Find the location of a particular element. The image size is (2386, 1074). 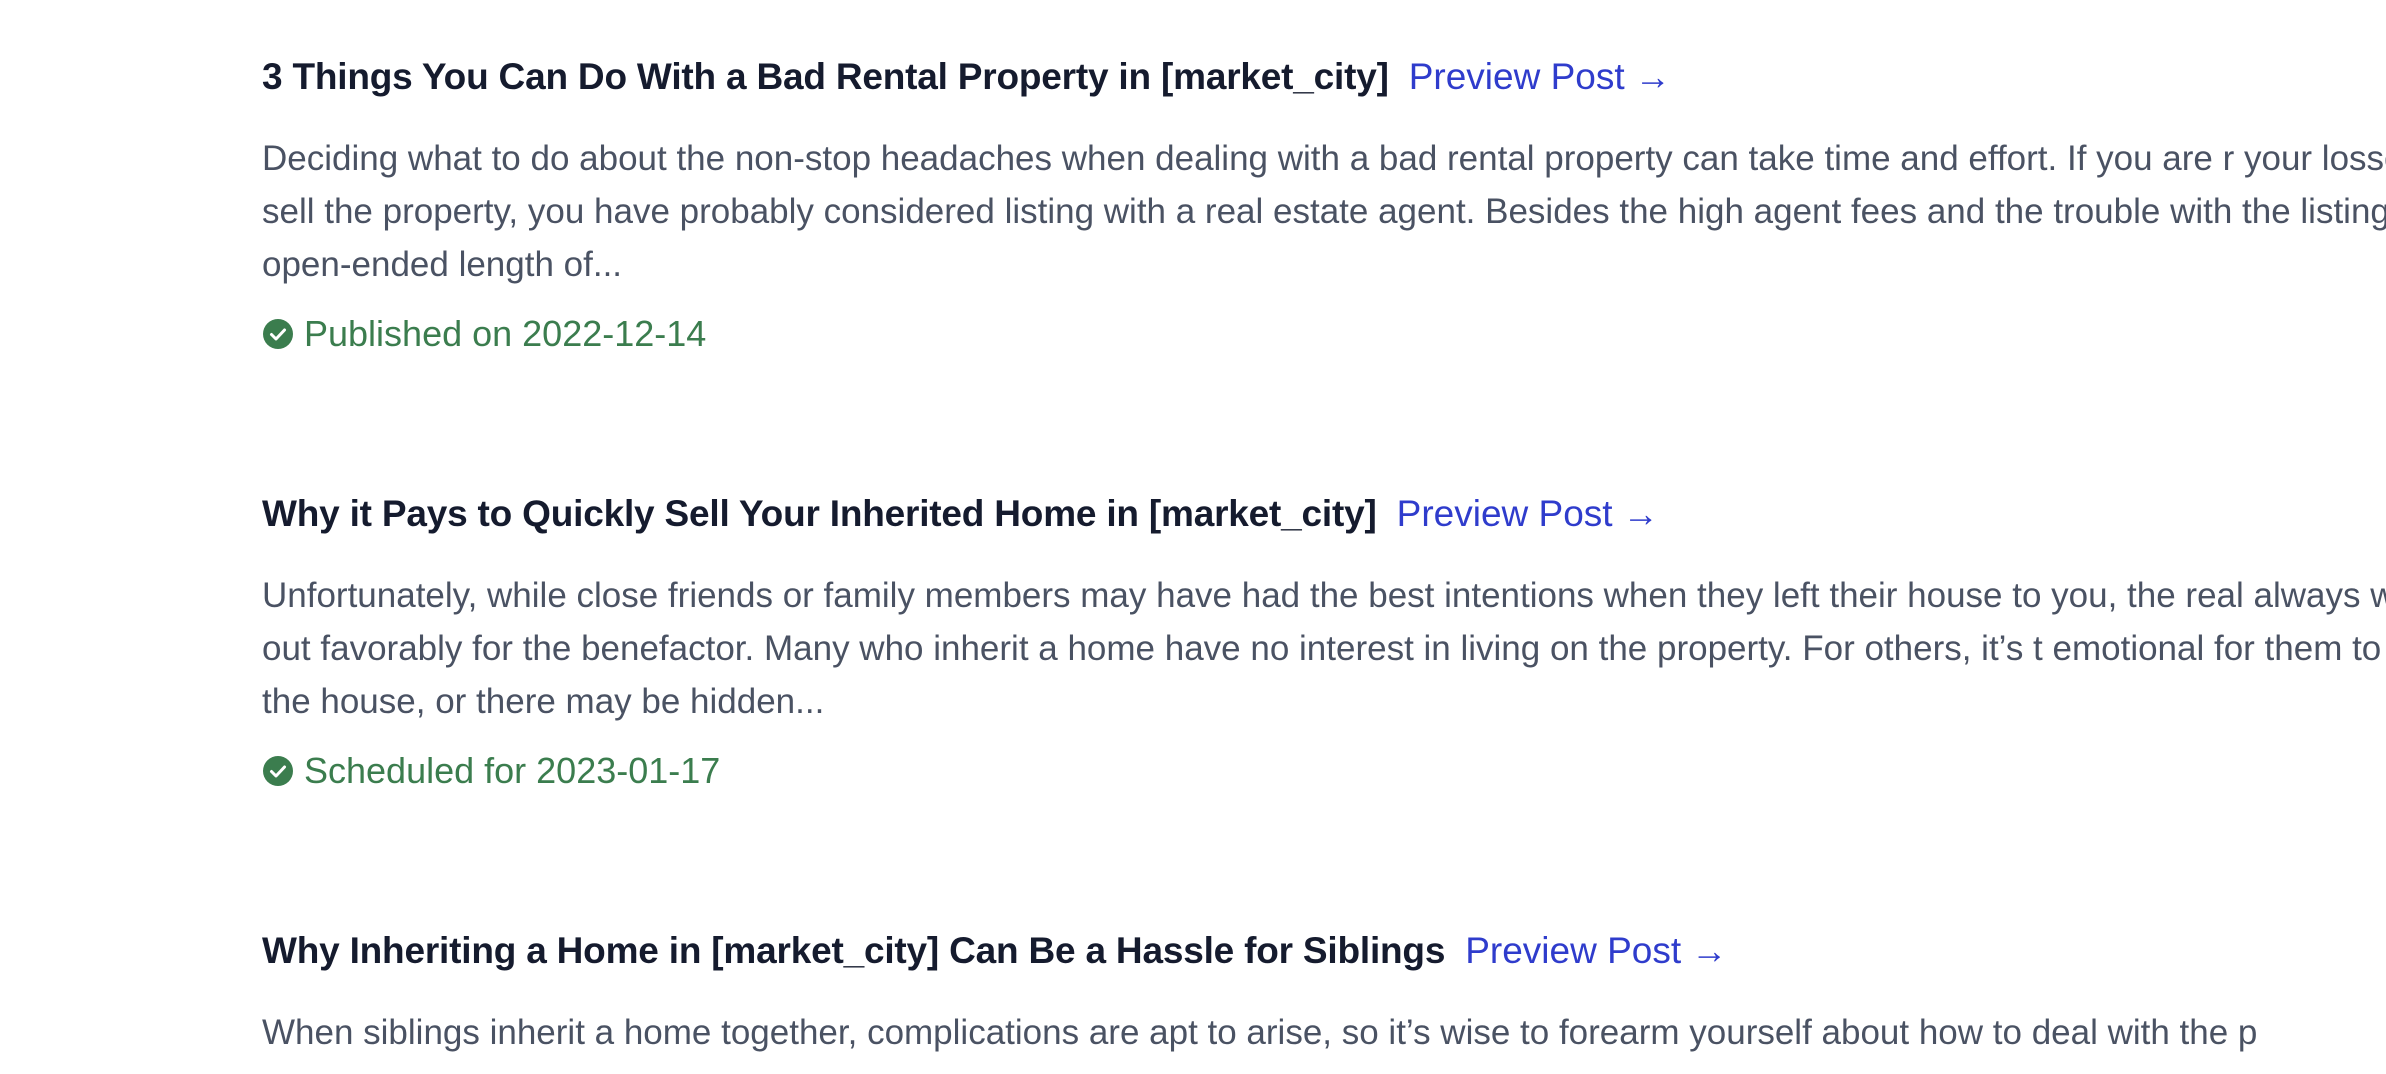

status-text: Published on 2022-12-14 is located at coordinates (505, 333).